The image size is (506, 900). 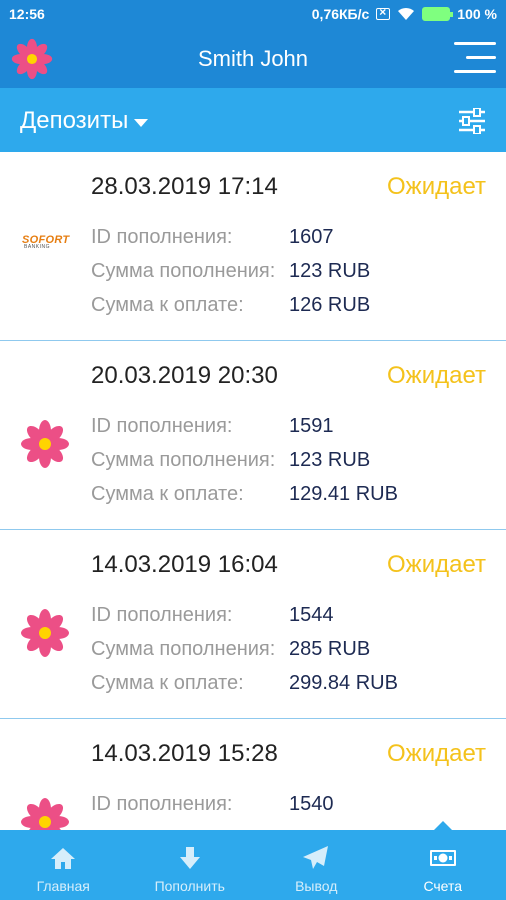 I want to click on hamburger-menu-button, so click(x=475, y=58).